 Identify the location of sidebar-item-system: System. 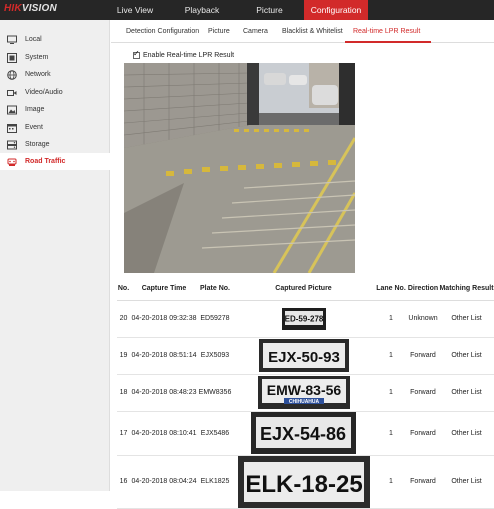
(55, 57).